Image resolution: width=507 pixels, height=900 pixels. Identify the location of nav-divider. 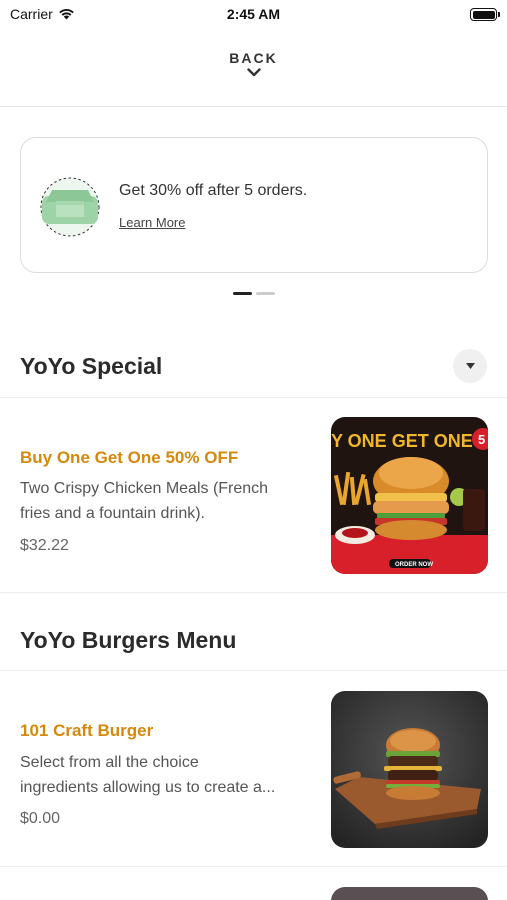
(253, 106).